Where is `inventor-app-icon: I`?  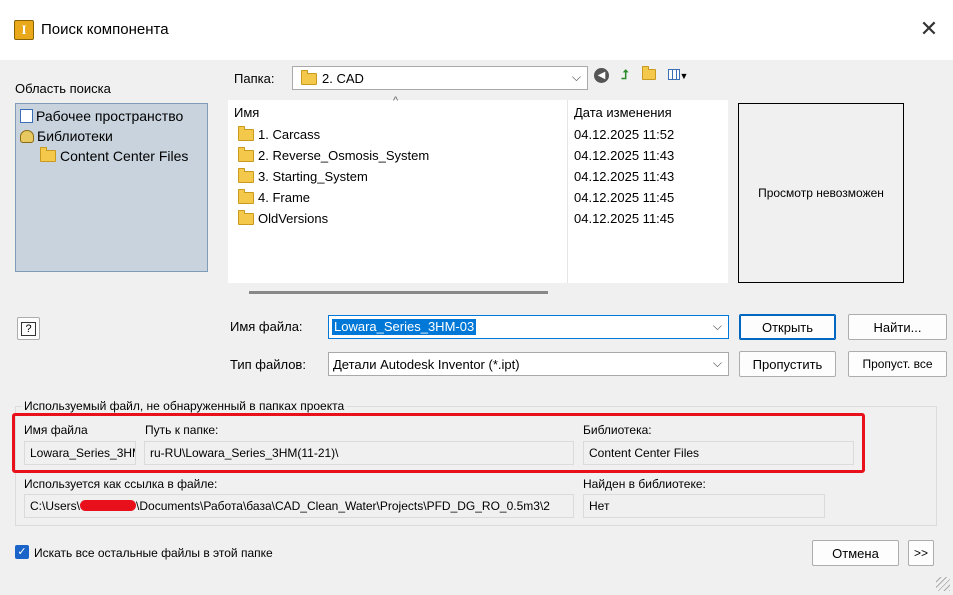
inventor-app-icon: I is located at coordinates (24, 30).